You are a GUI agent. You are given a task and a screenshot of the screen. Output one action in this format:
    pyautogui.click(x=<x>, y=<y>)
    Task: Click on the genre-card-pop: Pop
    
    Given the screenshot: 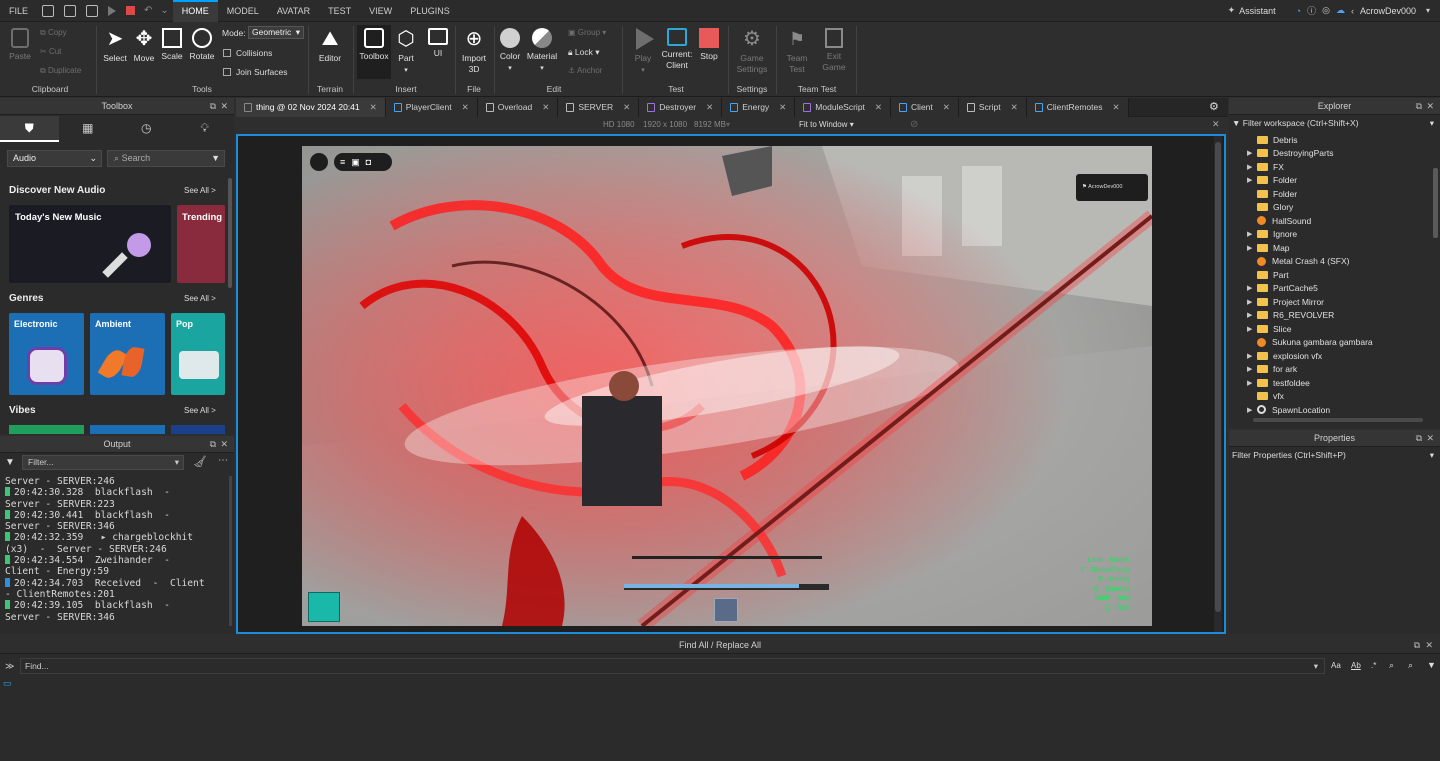 What is the action you would take?
    pyautogui.click(x=198, y=354)
    